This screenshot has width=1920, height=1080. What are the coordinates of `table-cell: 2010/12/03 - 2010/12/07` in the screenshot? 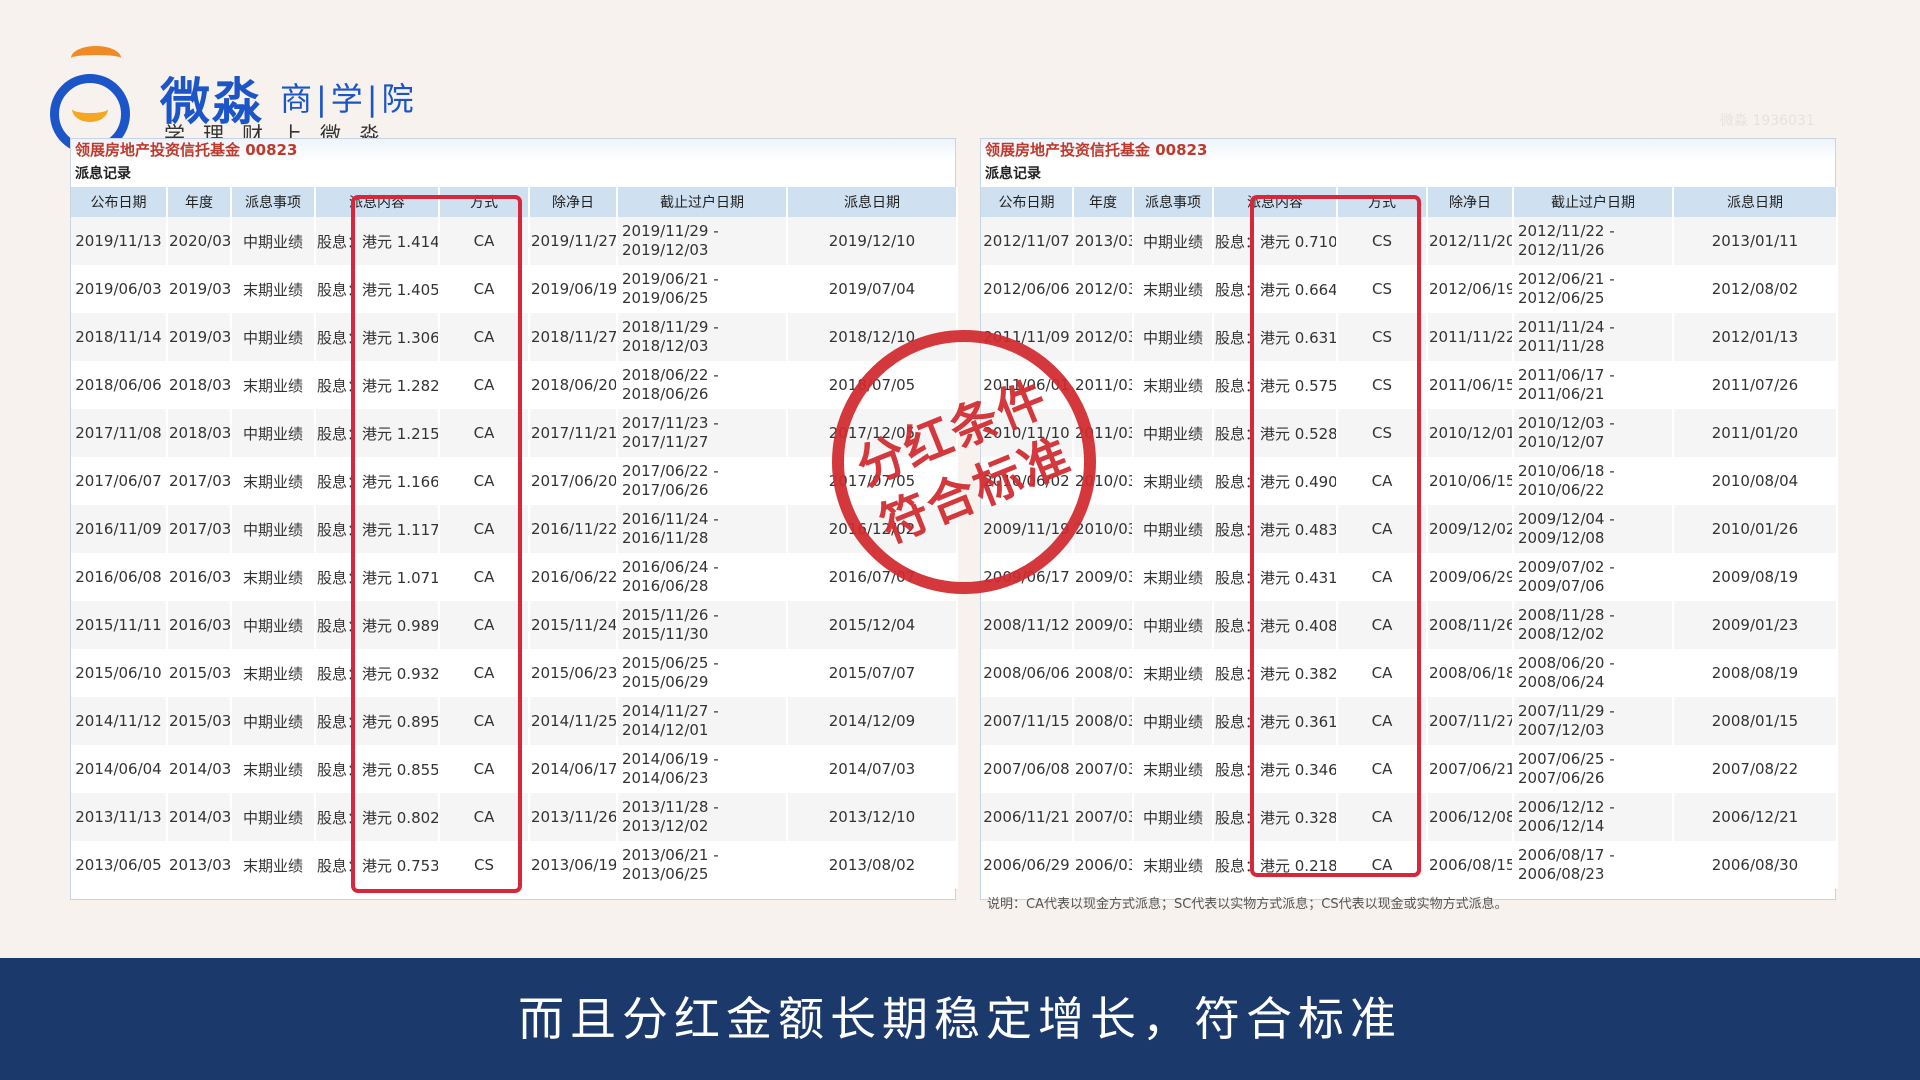 It's located at (1593, 433).